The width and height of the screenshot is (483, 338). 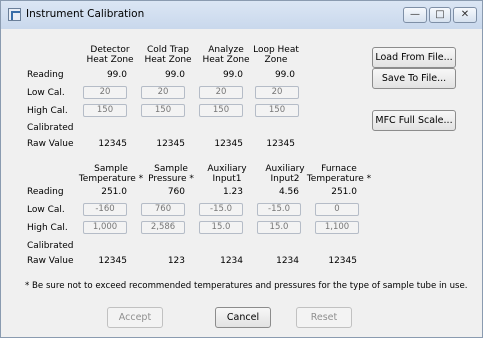 What do you see at coordinates (227, 174) in the screenshot?
I see `col-header-auxiliary-input1: Auxiliary Input1` at bounding box center [227, 174].